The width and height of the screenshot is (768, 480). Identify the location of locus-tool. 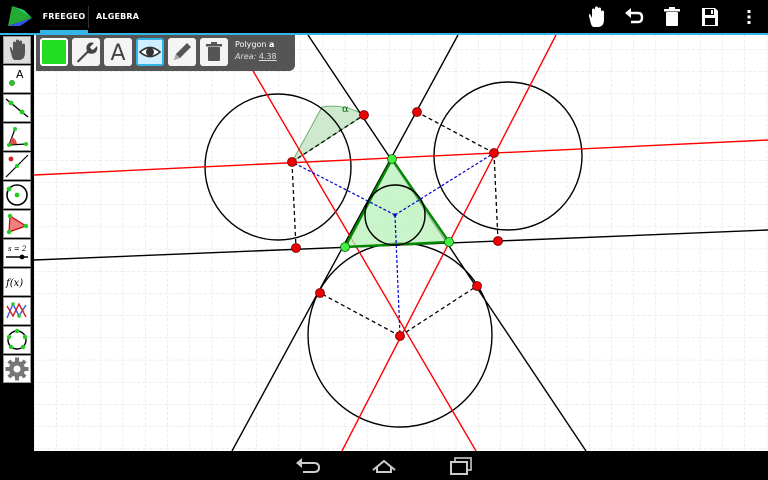
(17, 340).